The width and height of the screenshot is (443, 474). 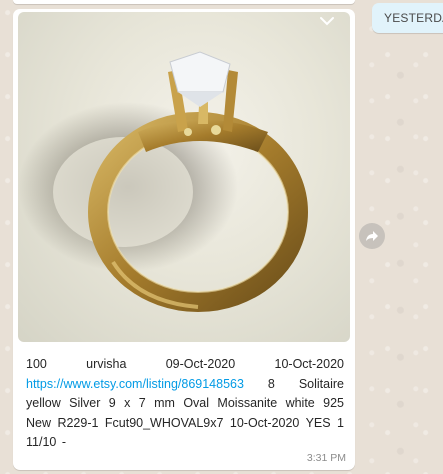 What do you see at coordinates (185, 364) in the screenshot?
I see `caption-line-1: 100 urvisha 09-Oct-2020 10-Oct-2020` at bounding box center [185, 364].